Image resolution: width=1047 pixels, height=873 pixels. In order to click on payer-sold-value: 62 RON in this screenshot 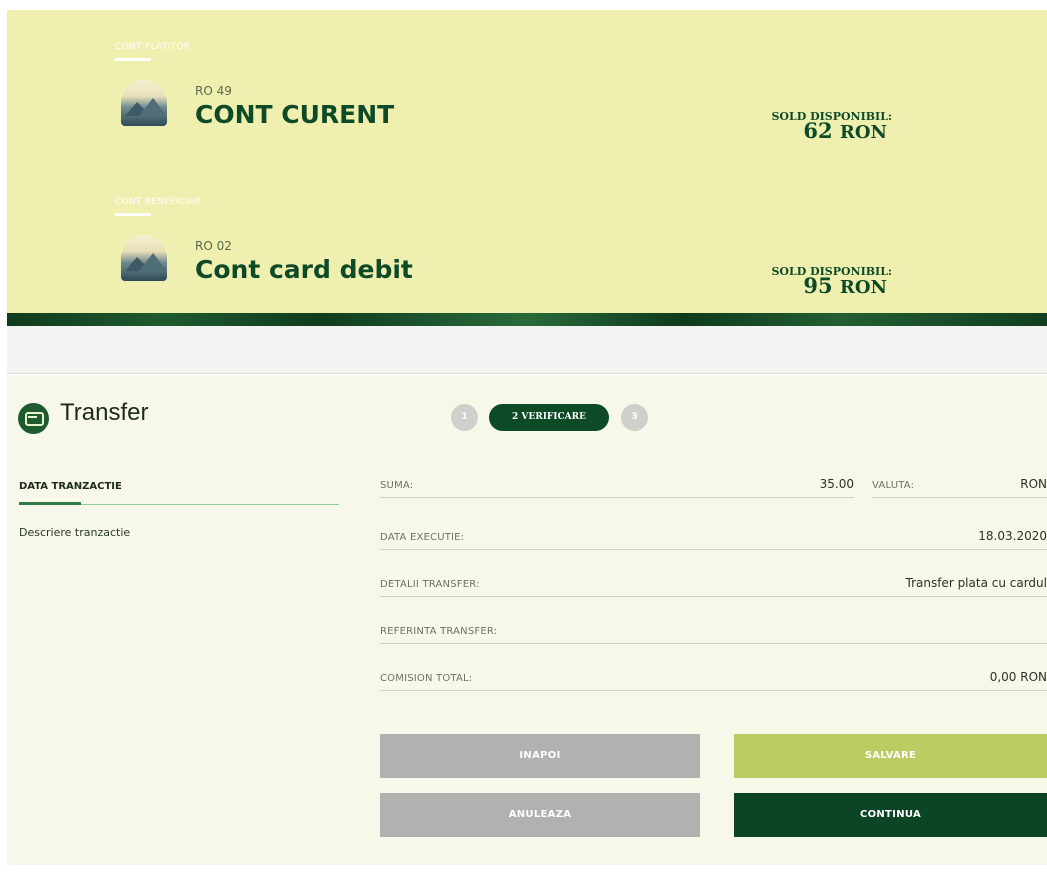, I will do `click(845, 130)`.